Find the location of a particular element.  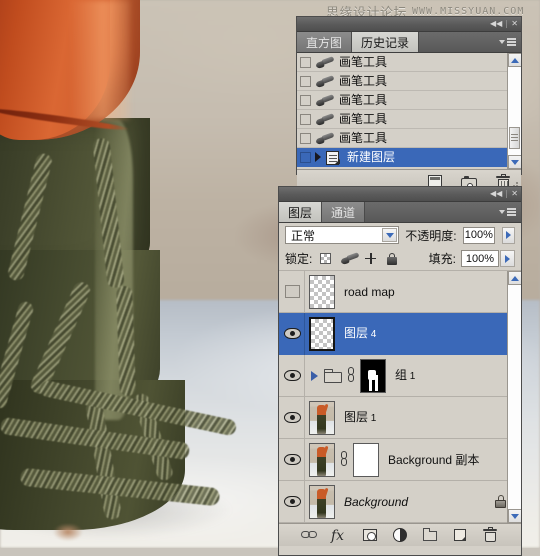

layers-panel-menu-button is located at coordinates (507, 212).